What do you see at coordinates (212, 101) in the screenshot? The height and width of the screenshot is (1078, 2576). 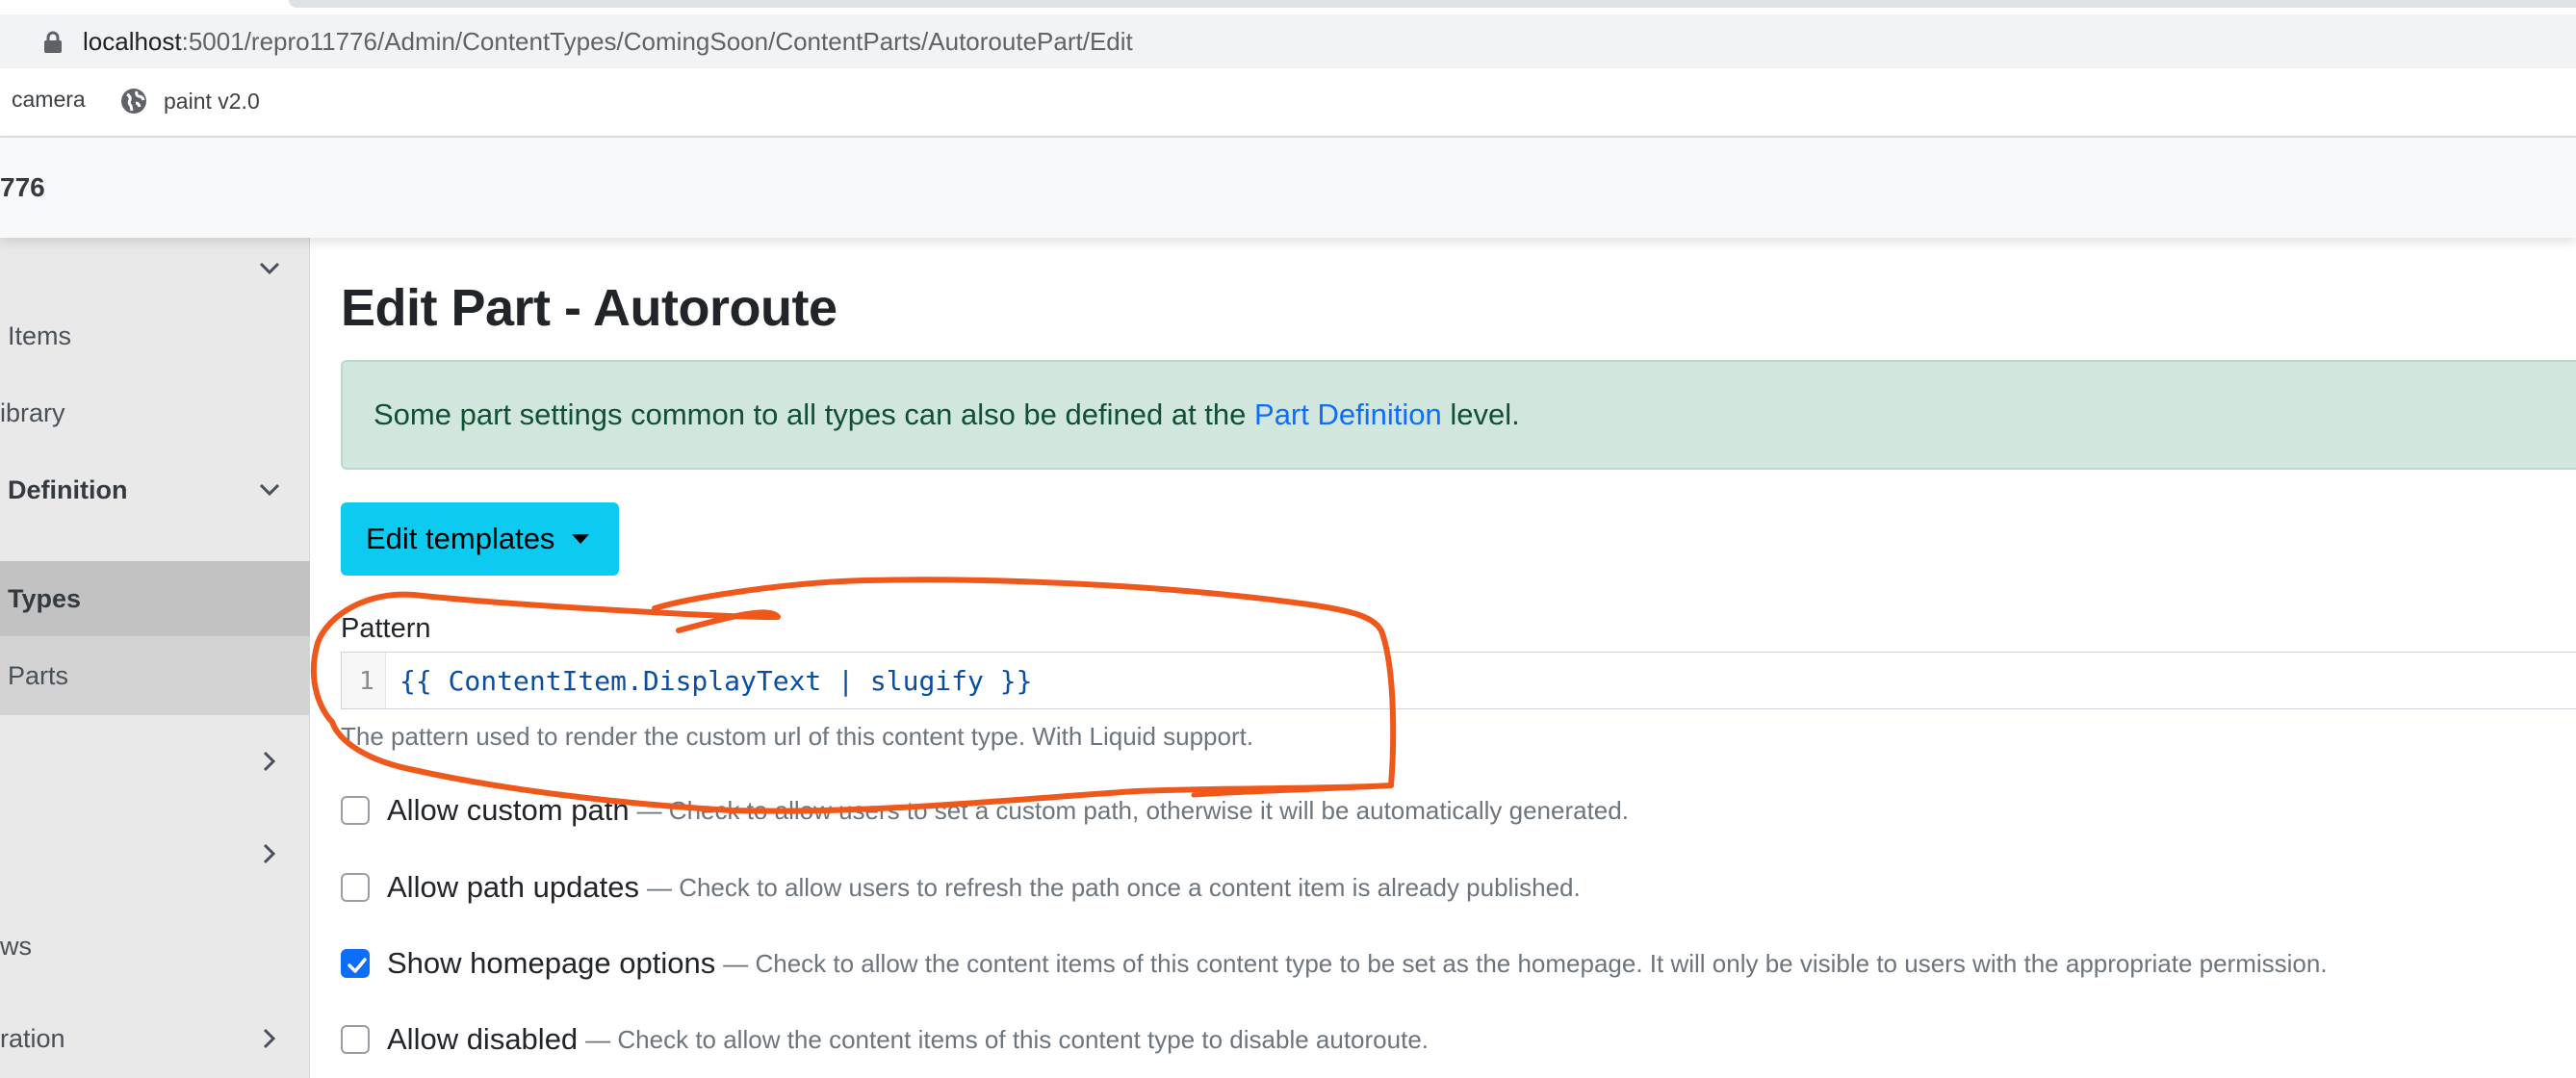 I see `bookmark-label: paint v2.0` at bounding box center [212, 101].